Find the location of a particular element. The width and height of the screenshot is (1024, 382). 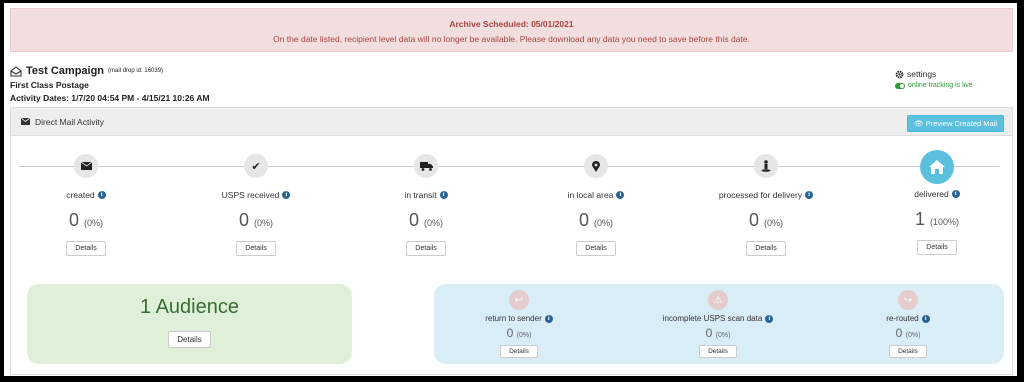

step-label: delivered is located at coordinates (931, 194).